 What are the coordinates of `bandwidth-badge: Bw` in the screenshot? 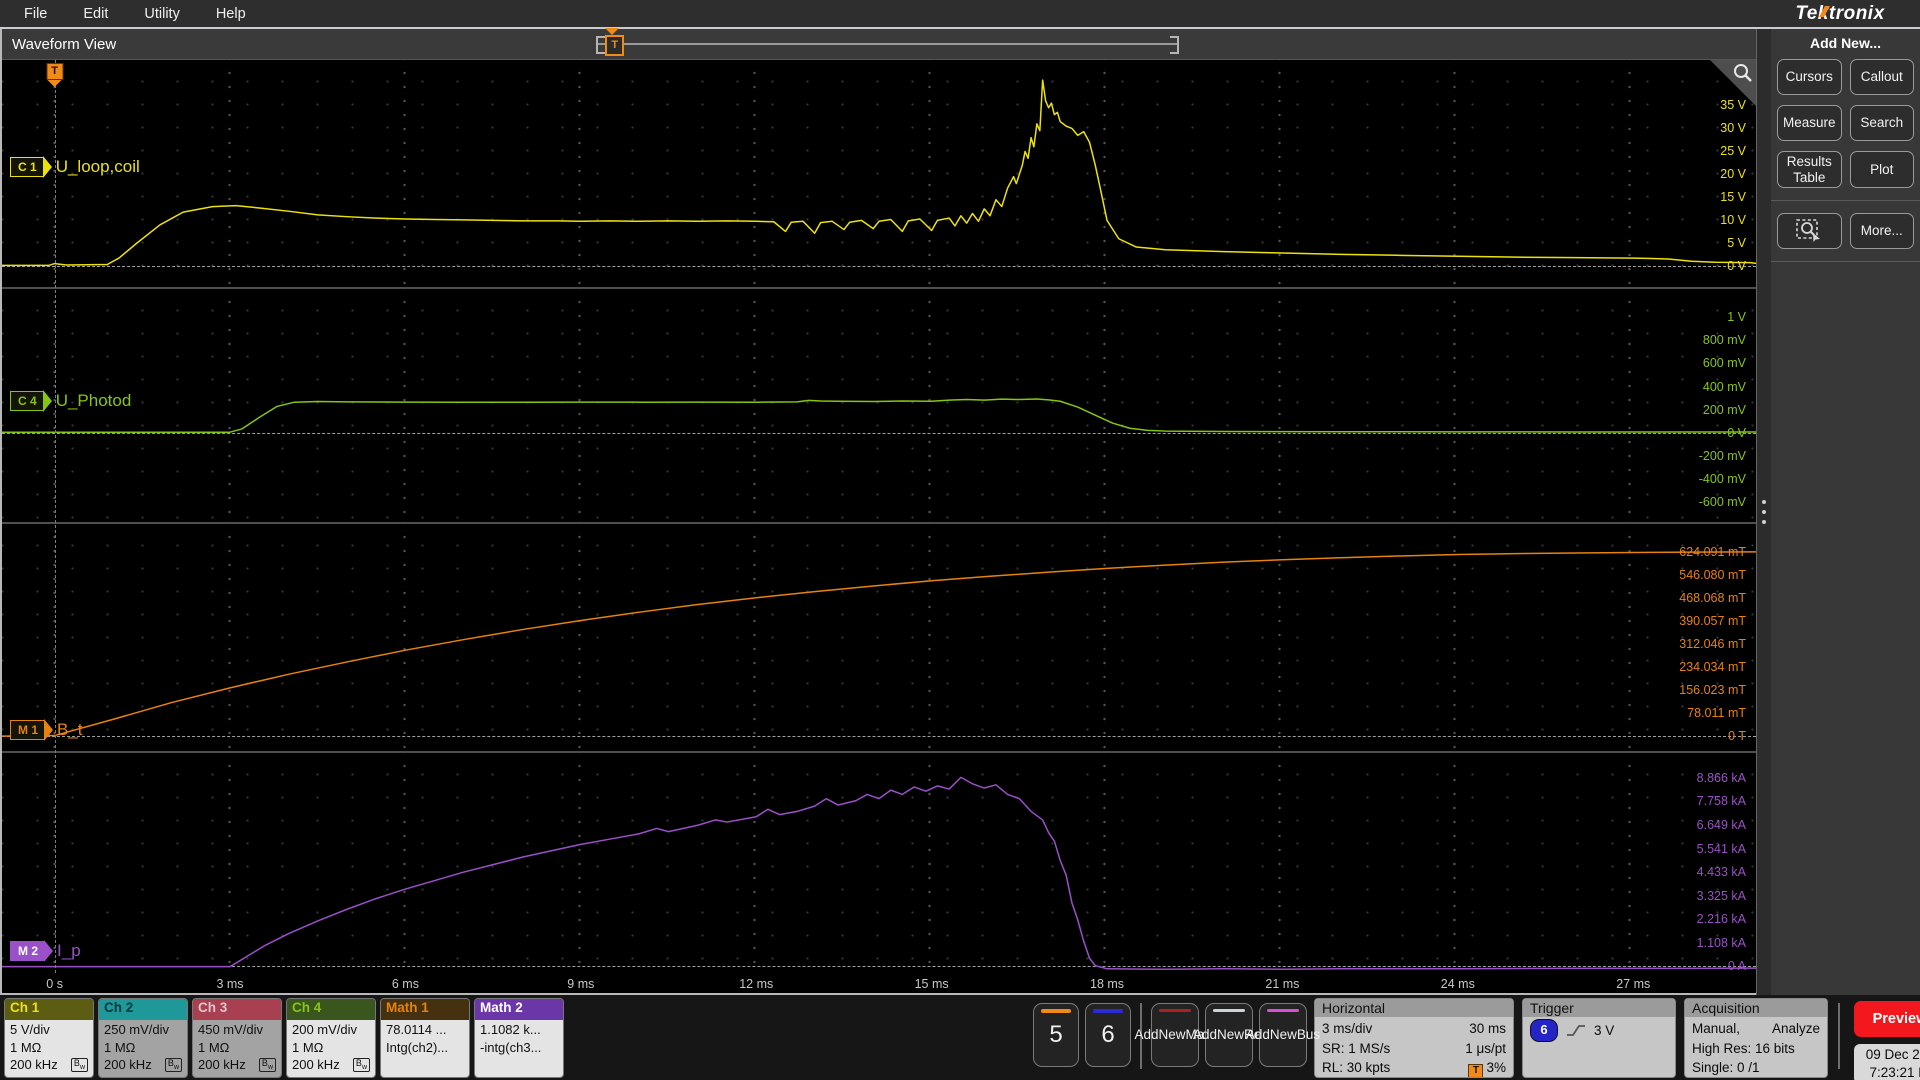 It's located at (173, 1065).